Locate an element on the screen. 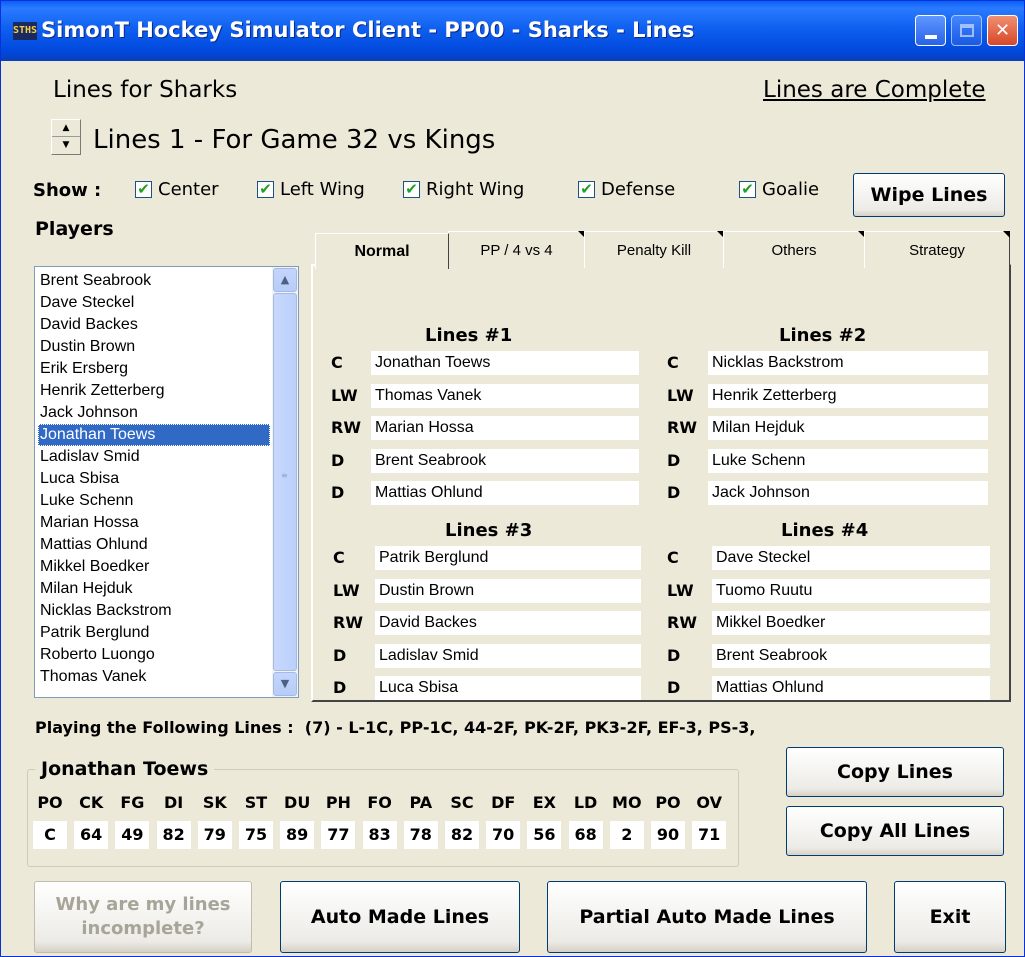 The height and width of the screenshot is (957, 1025). line-slot-field: Luke Schenn is located at coordinates (848, 460).